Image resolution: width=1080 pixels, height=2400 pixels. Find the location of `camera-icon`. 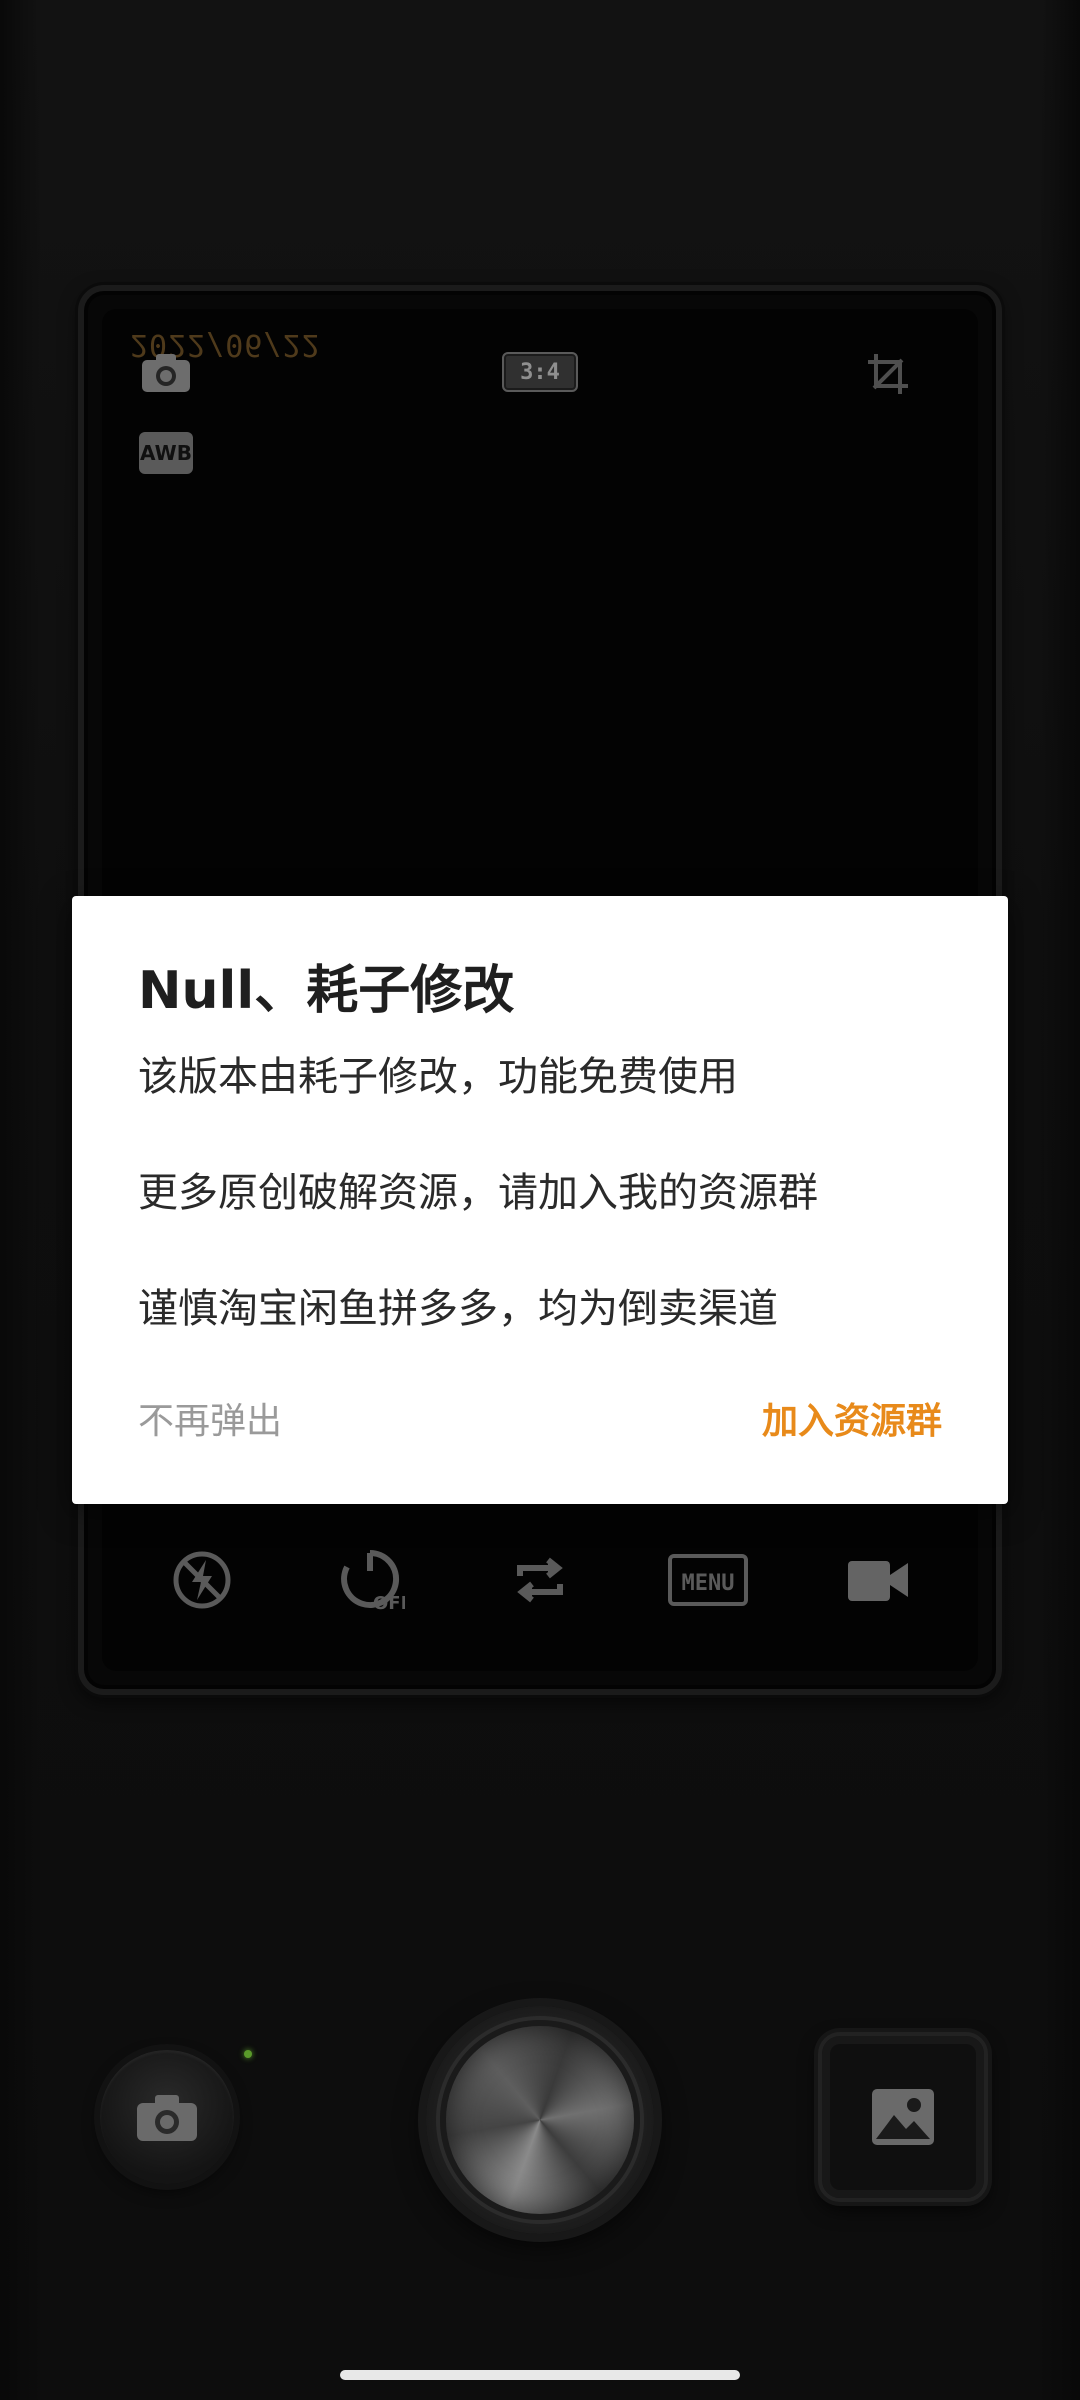

camera-icon is located at coordinates (167, 2118).